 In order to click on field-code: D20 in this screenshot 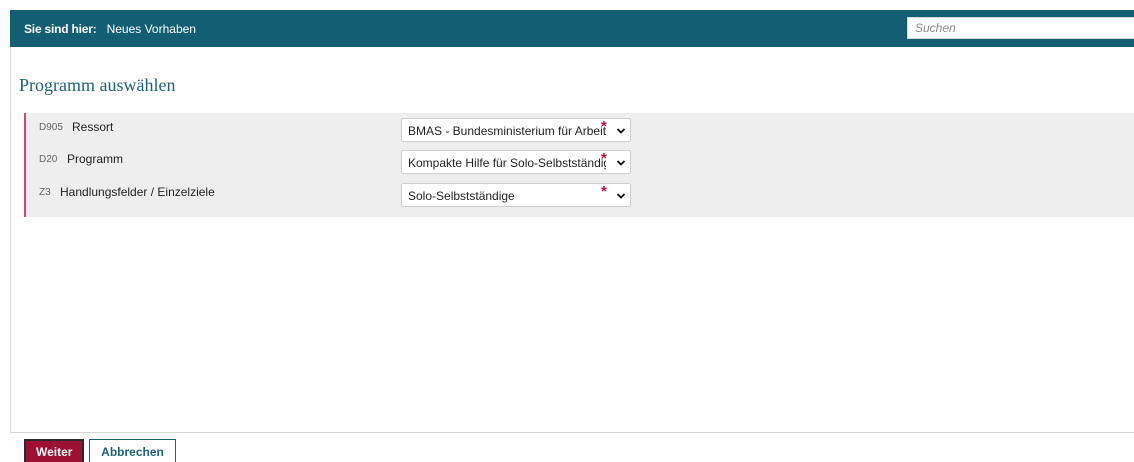, I will do `click(48, 159)`.